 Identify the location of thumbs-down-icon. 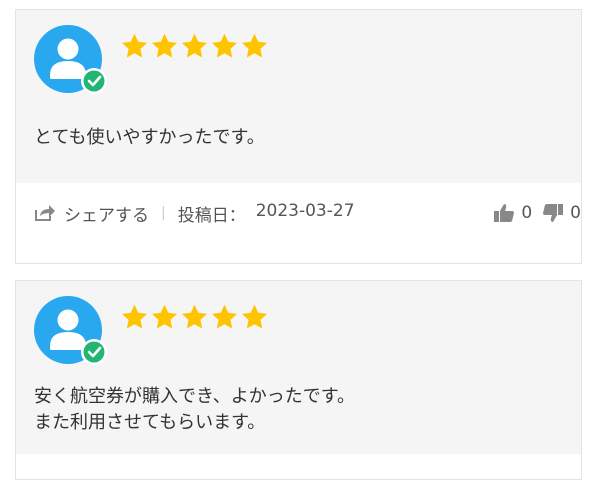
(553, 213).